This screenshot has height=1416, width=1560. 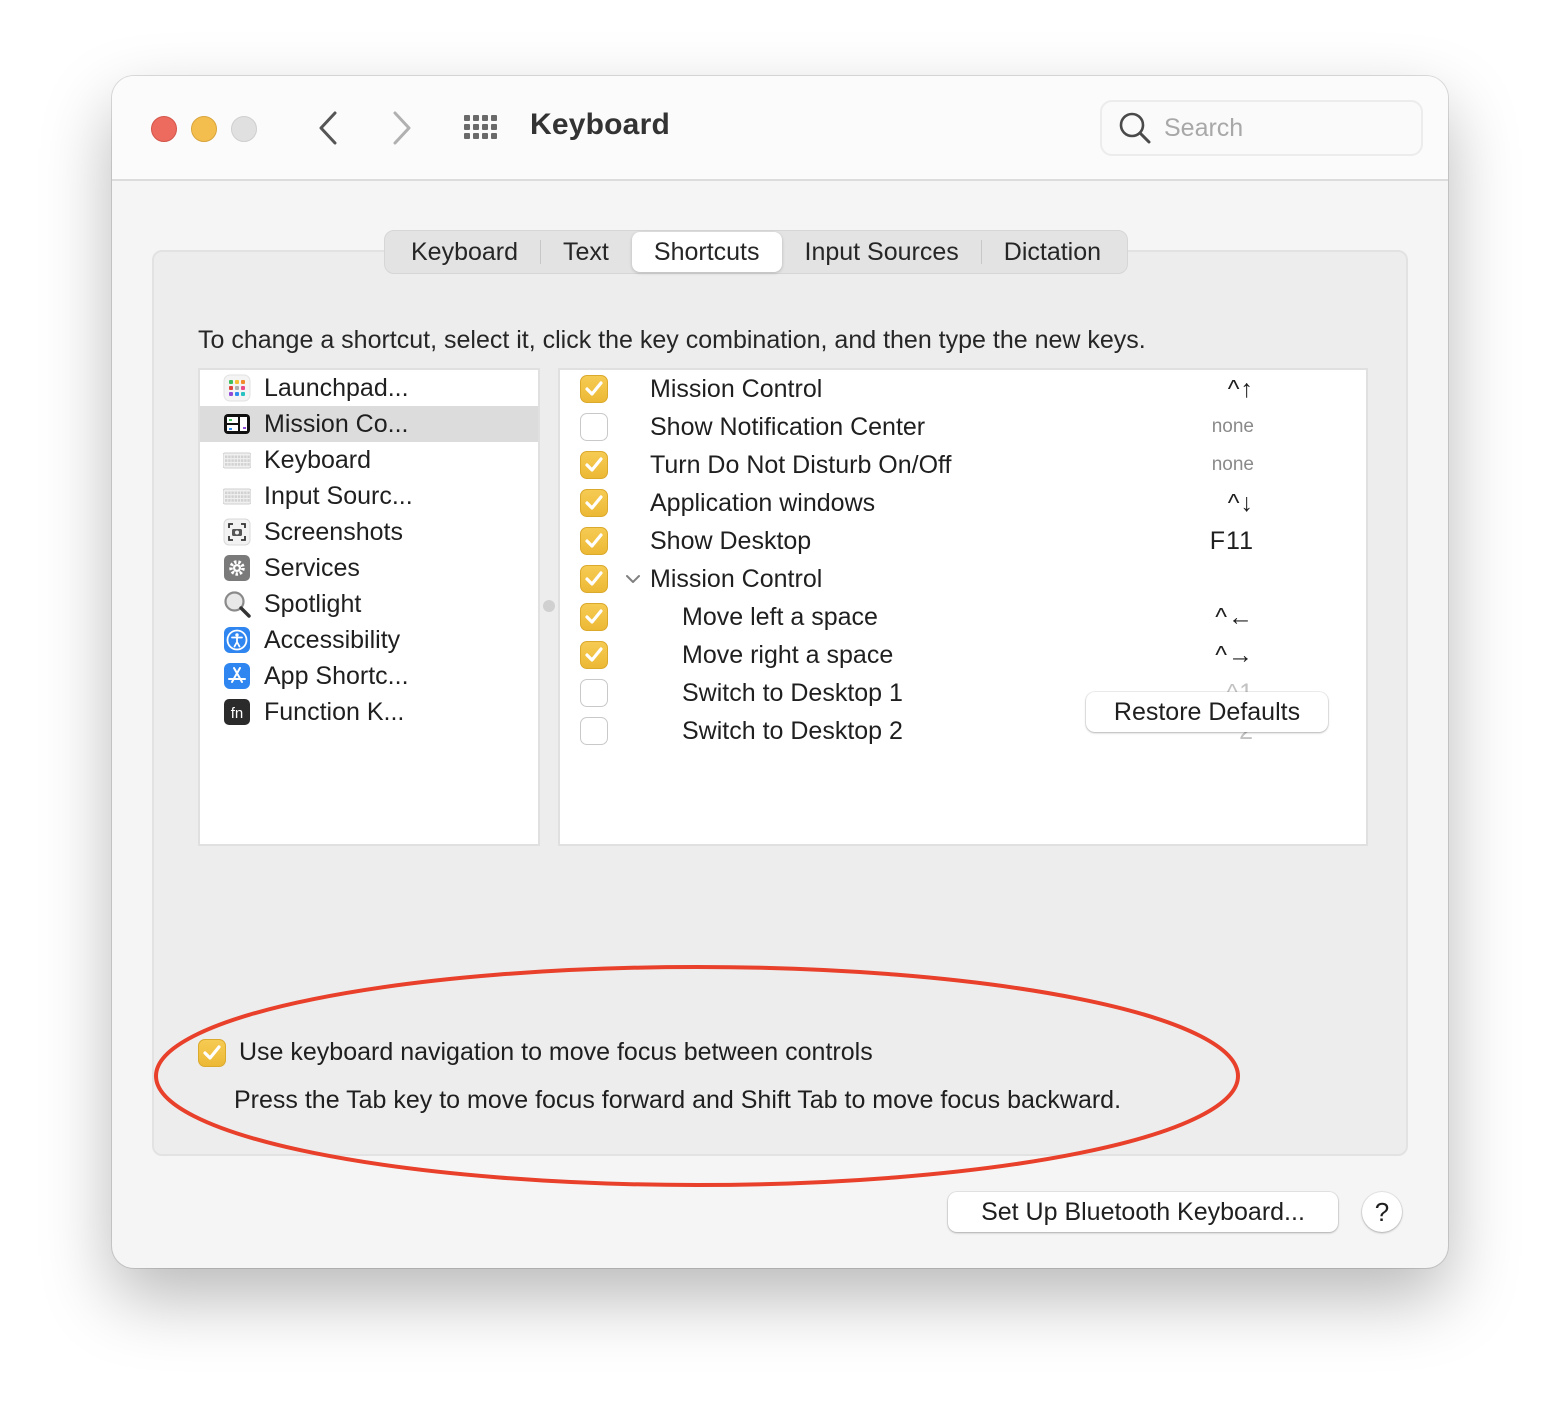 What do you see at coordinates (586, 252) in the screenshot?
I see `tab-text: Text` at bounding box center [586, 252].